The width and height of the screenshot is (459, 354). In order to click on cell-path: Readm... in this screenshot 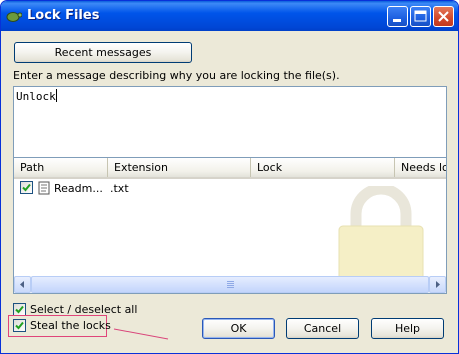, I will do `click(78, 188)`.